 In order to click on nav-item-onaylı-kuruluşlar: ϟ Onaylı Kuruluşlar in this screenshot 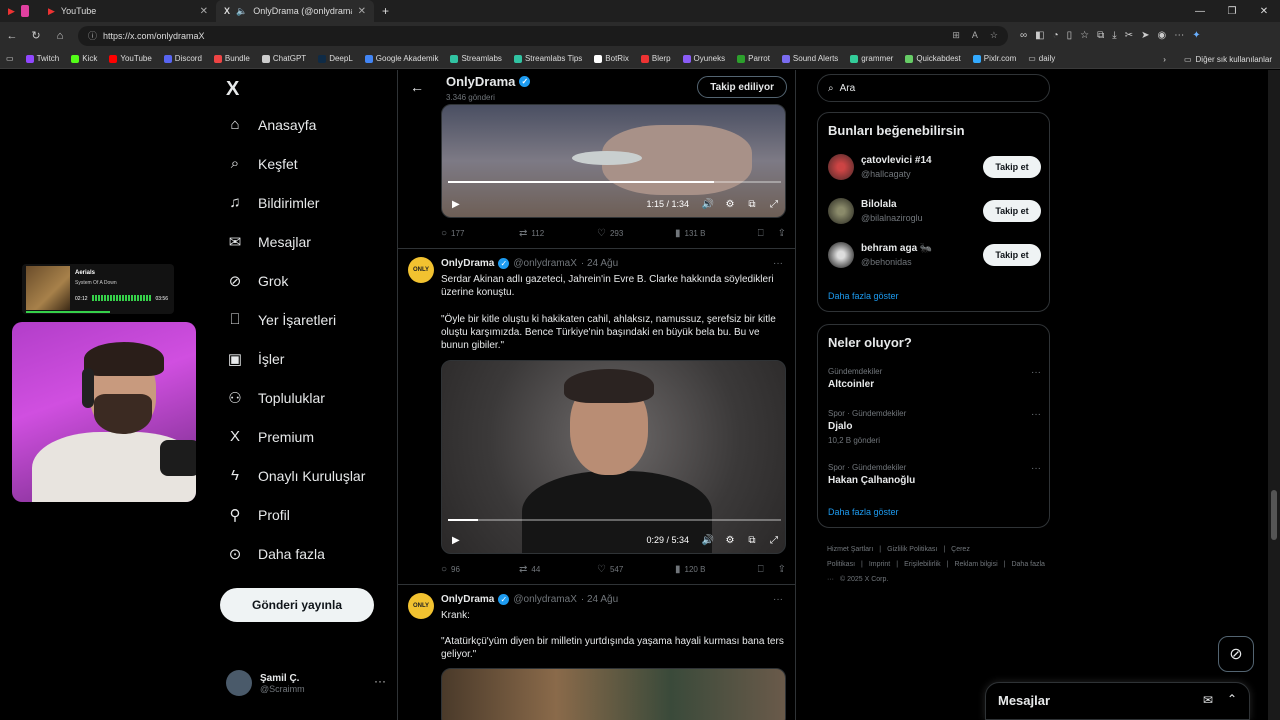, I will do `click(295, 475)`.